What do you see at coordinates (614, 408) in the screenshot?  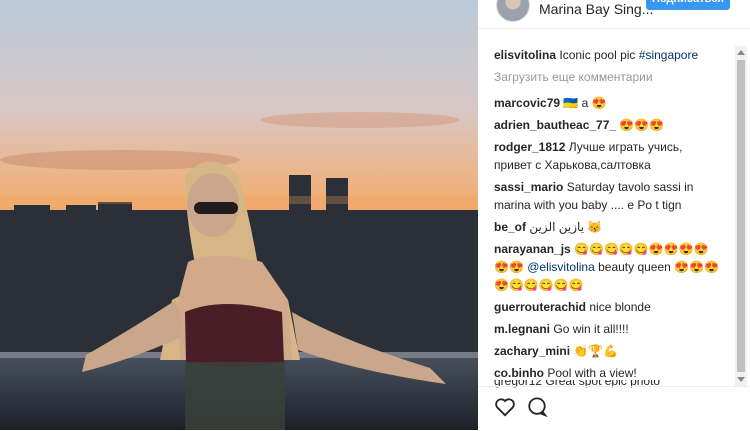 I see `post-actions` at bounding box center [614, 408].